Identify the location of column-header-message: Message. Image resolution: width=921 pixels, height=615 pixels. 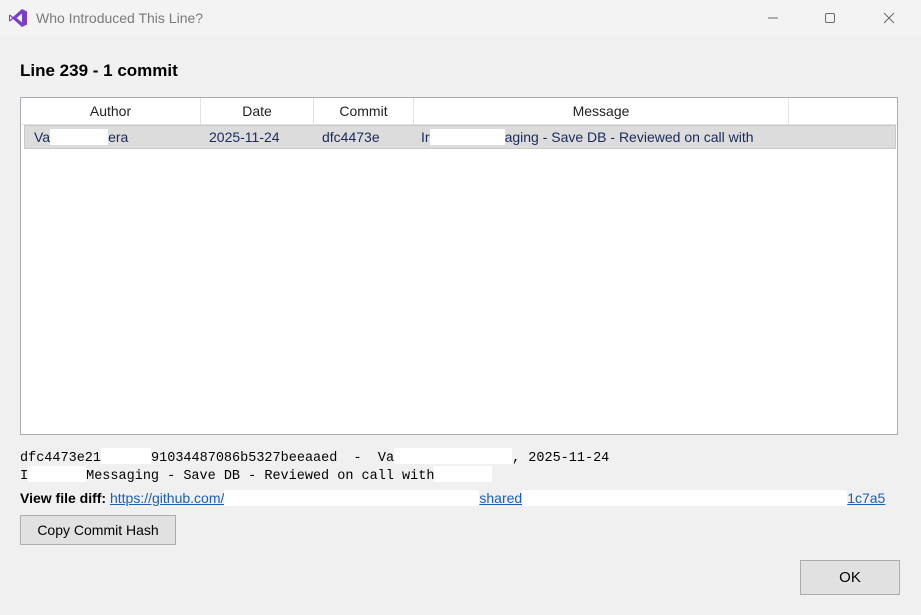
(601, 111).